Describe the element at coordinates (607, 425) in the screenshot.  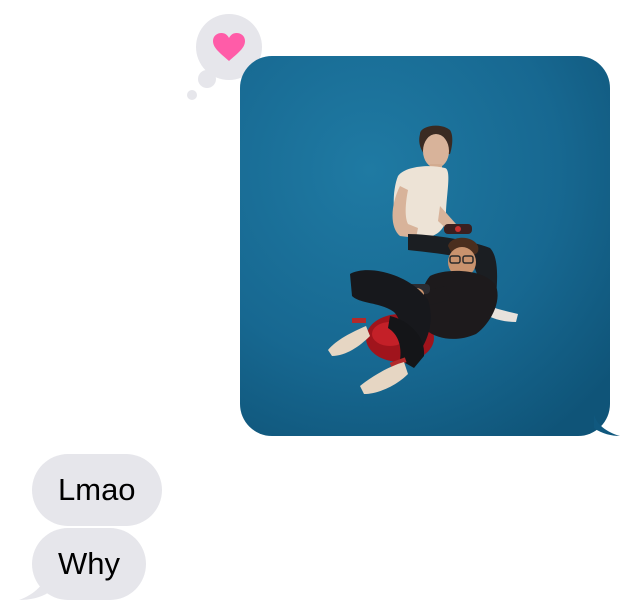
I see `bubble-tail` at that location.